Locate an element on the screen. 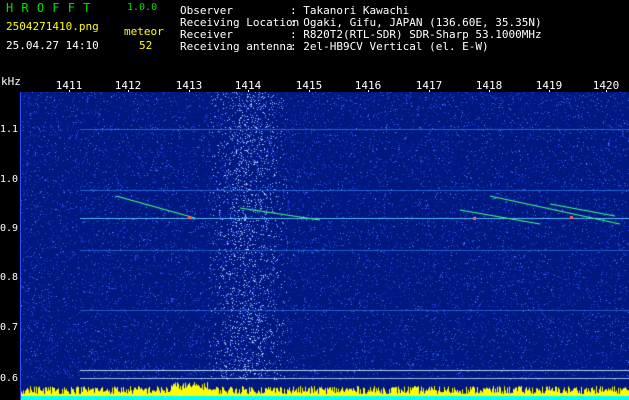  antenna-label: Receiving antenna is located at coordinates (236, 46).